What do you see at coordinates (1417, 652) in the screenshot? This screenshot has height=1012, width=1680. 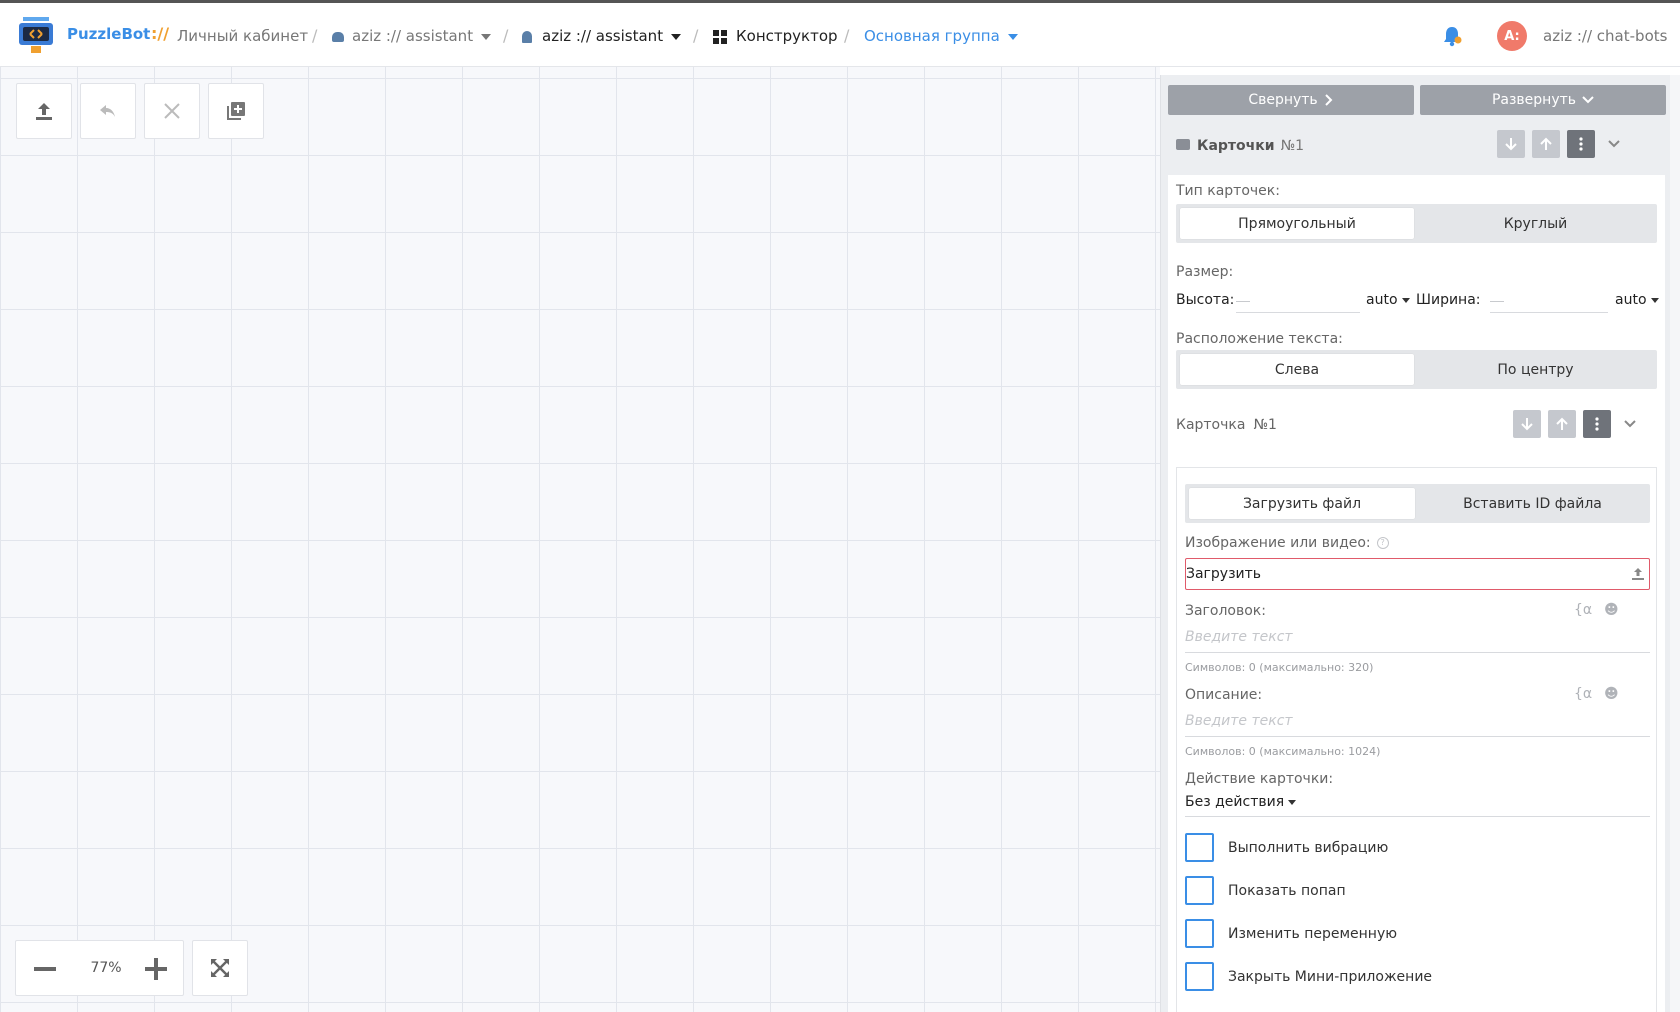 I see `title-input-underline` at bounding box center [1417, 652].